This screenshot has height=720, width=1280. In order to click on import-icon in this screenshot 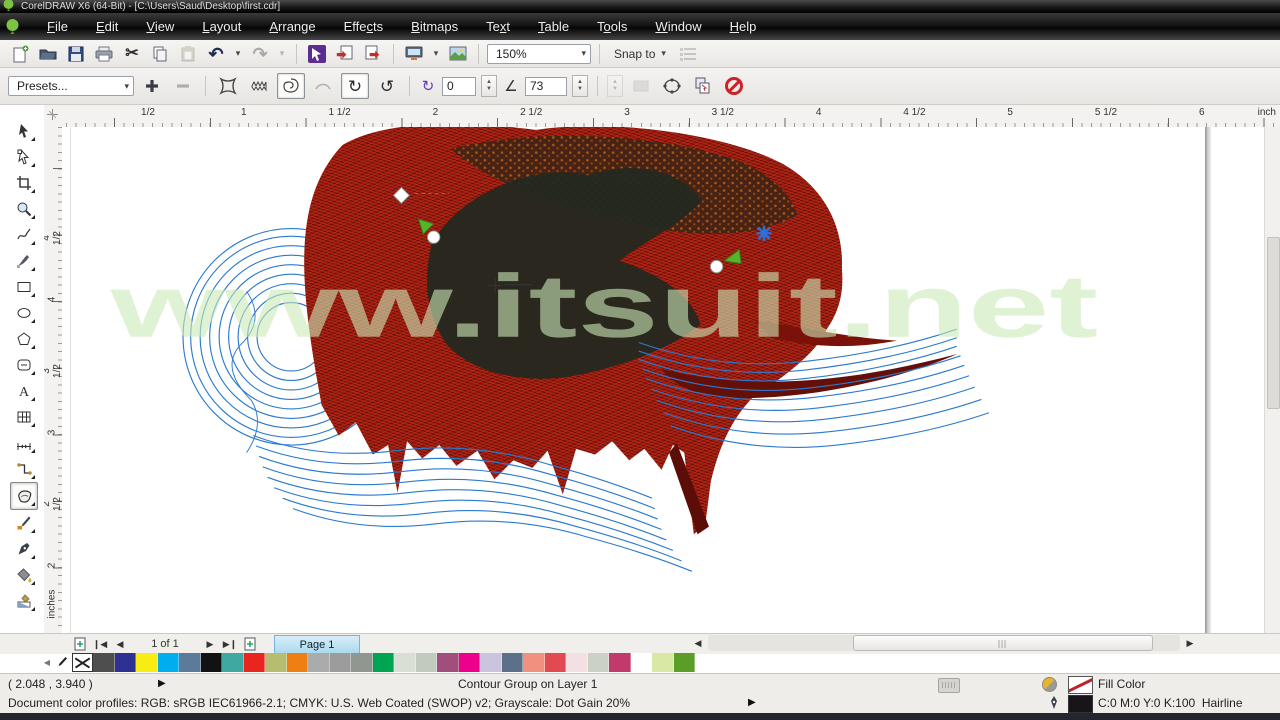, I will do `click(345, 54)`.